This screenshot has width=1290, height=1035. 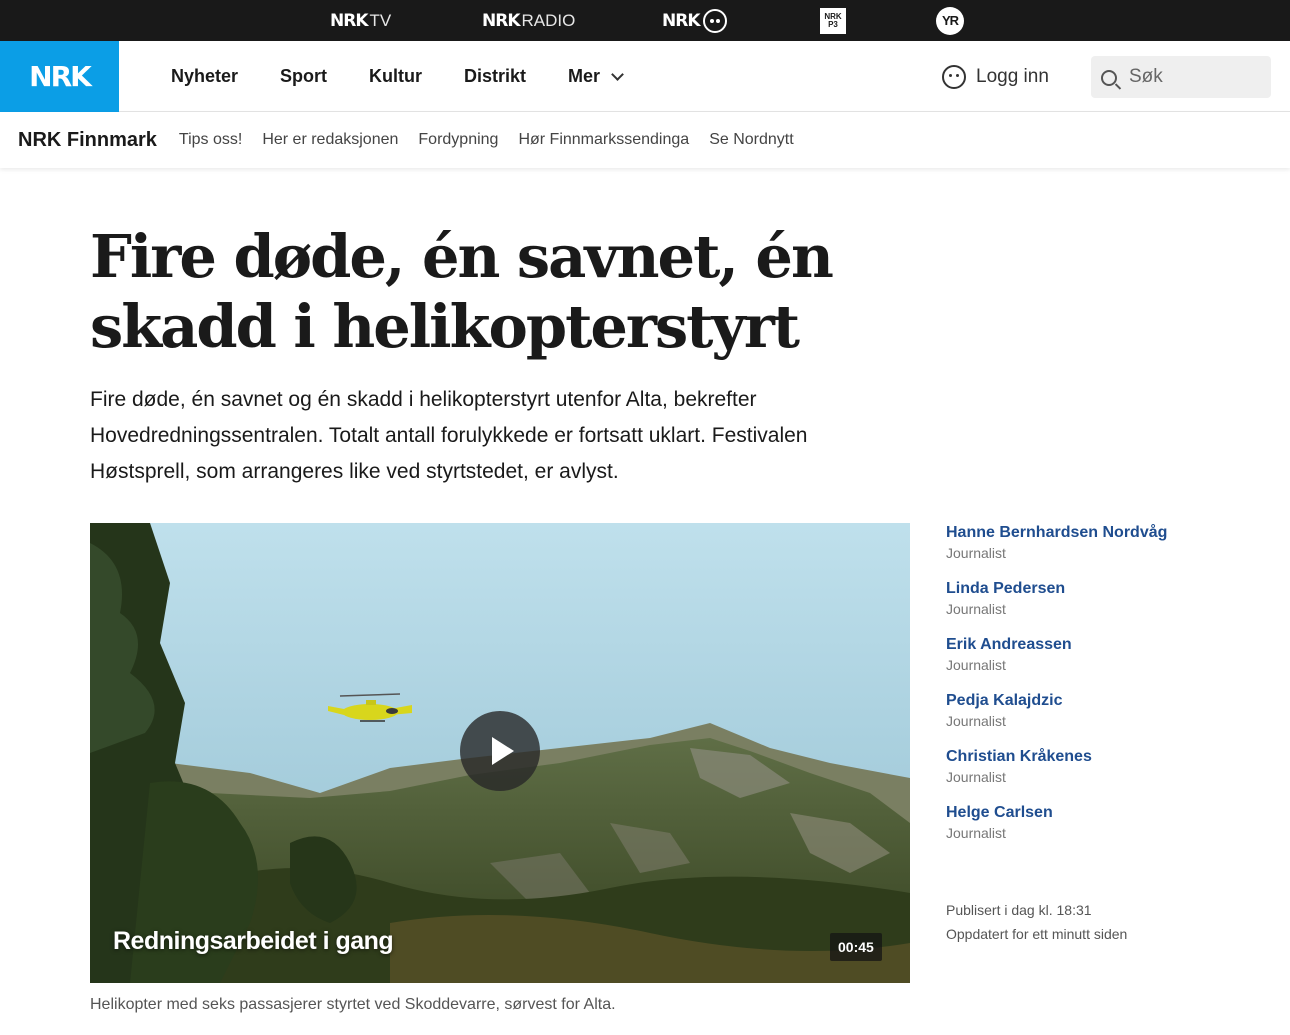 I want to click on subnav-nordnytt: Se Nordnytt, so click(x=751, y=140).